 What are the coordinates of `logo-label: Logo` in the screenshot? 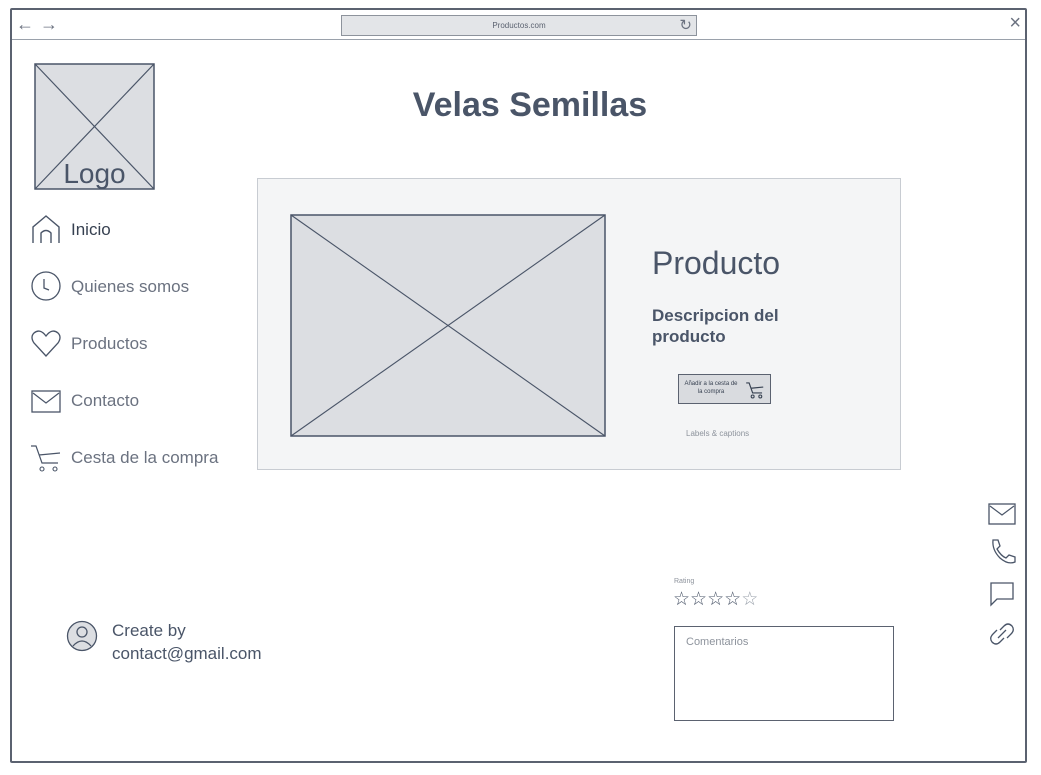 It's located at (94, 173).